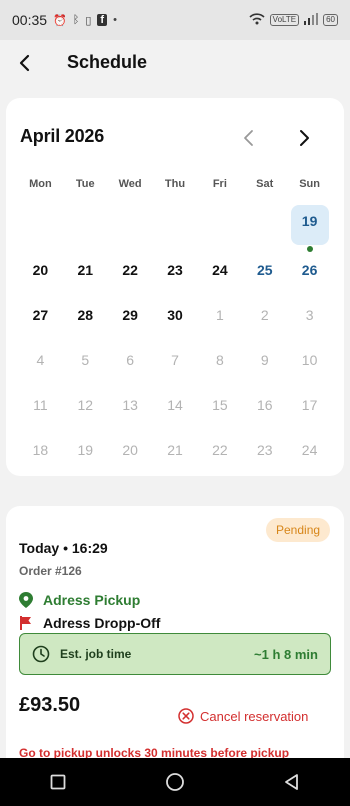  What do you see at coordinates (220, 449) in the screenshot?
I see `day-cell-disabled: 22` at bounding box center [220, 449].